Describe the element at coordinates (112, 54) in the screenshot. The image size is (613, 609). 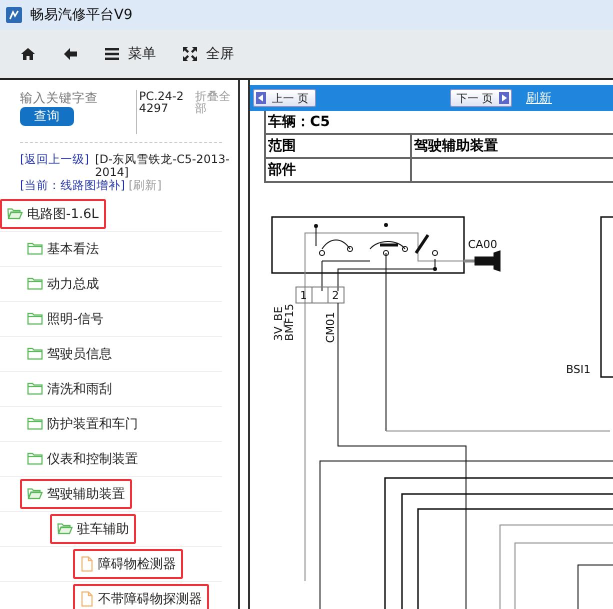
I see `menu-icon` at that location.